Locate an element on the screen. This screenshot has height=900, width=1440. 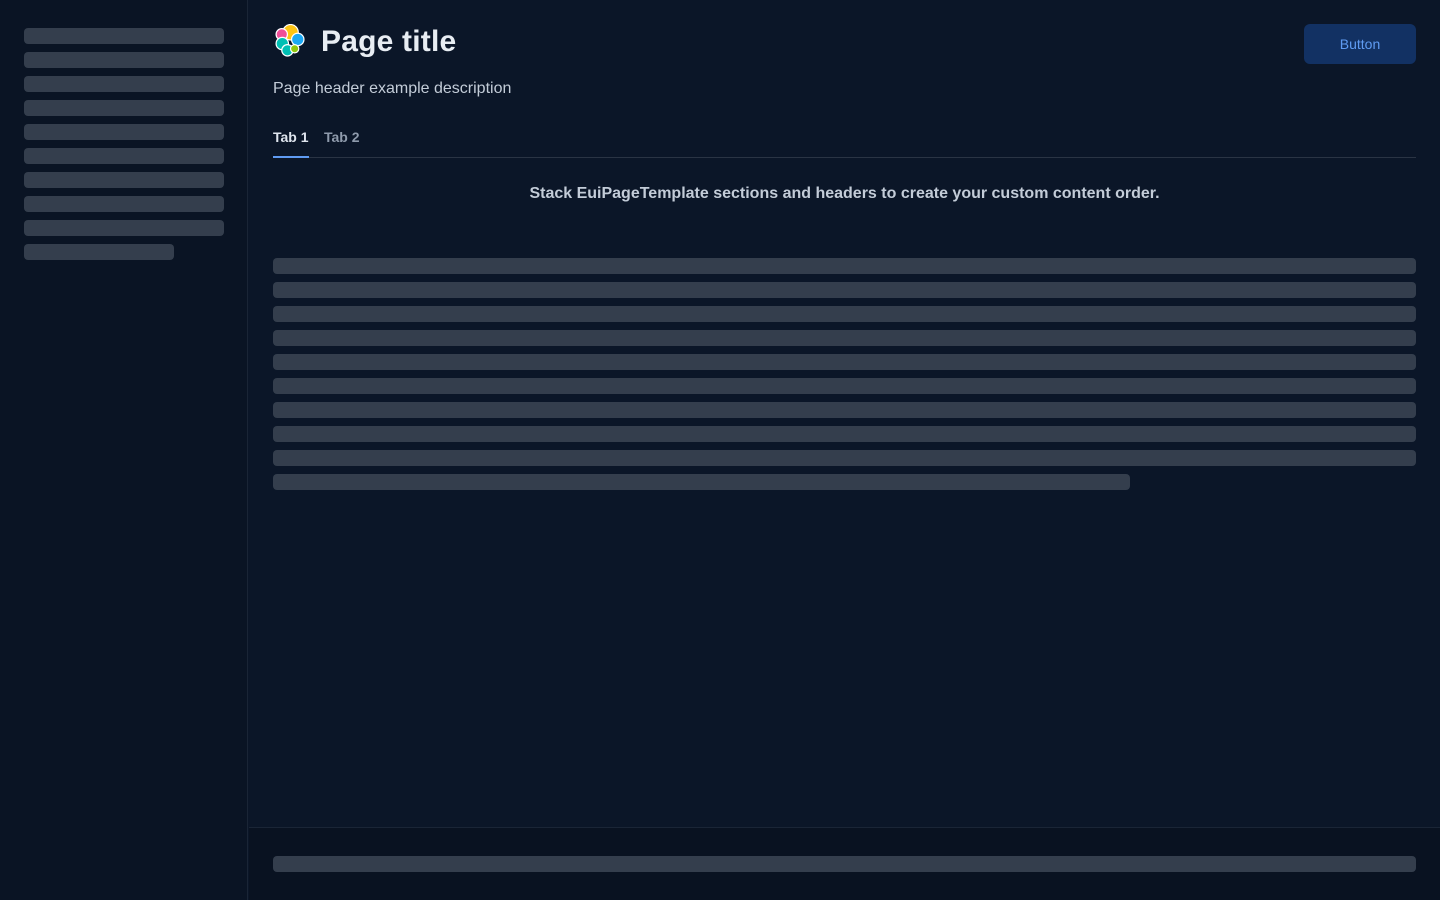
elastic-logo-icon is located at coordinates (290, 40).